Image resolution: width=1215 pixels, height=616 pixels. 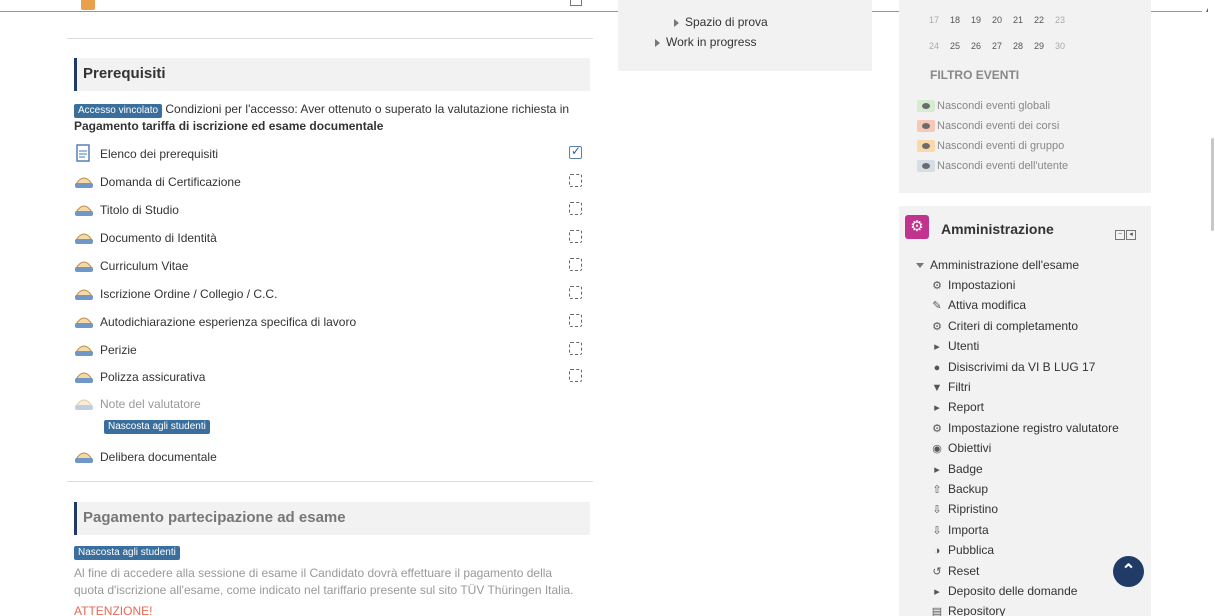 I want to click on course-label: Work in progress, so click(x=711, y=42).